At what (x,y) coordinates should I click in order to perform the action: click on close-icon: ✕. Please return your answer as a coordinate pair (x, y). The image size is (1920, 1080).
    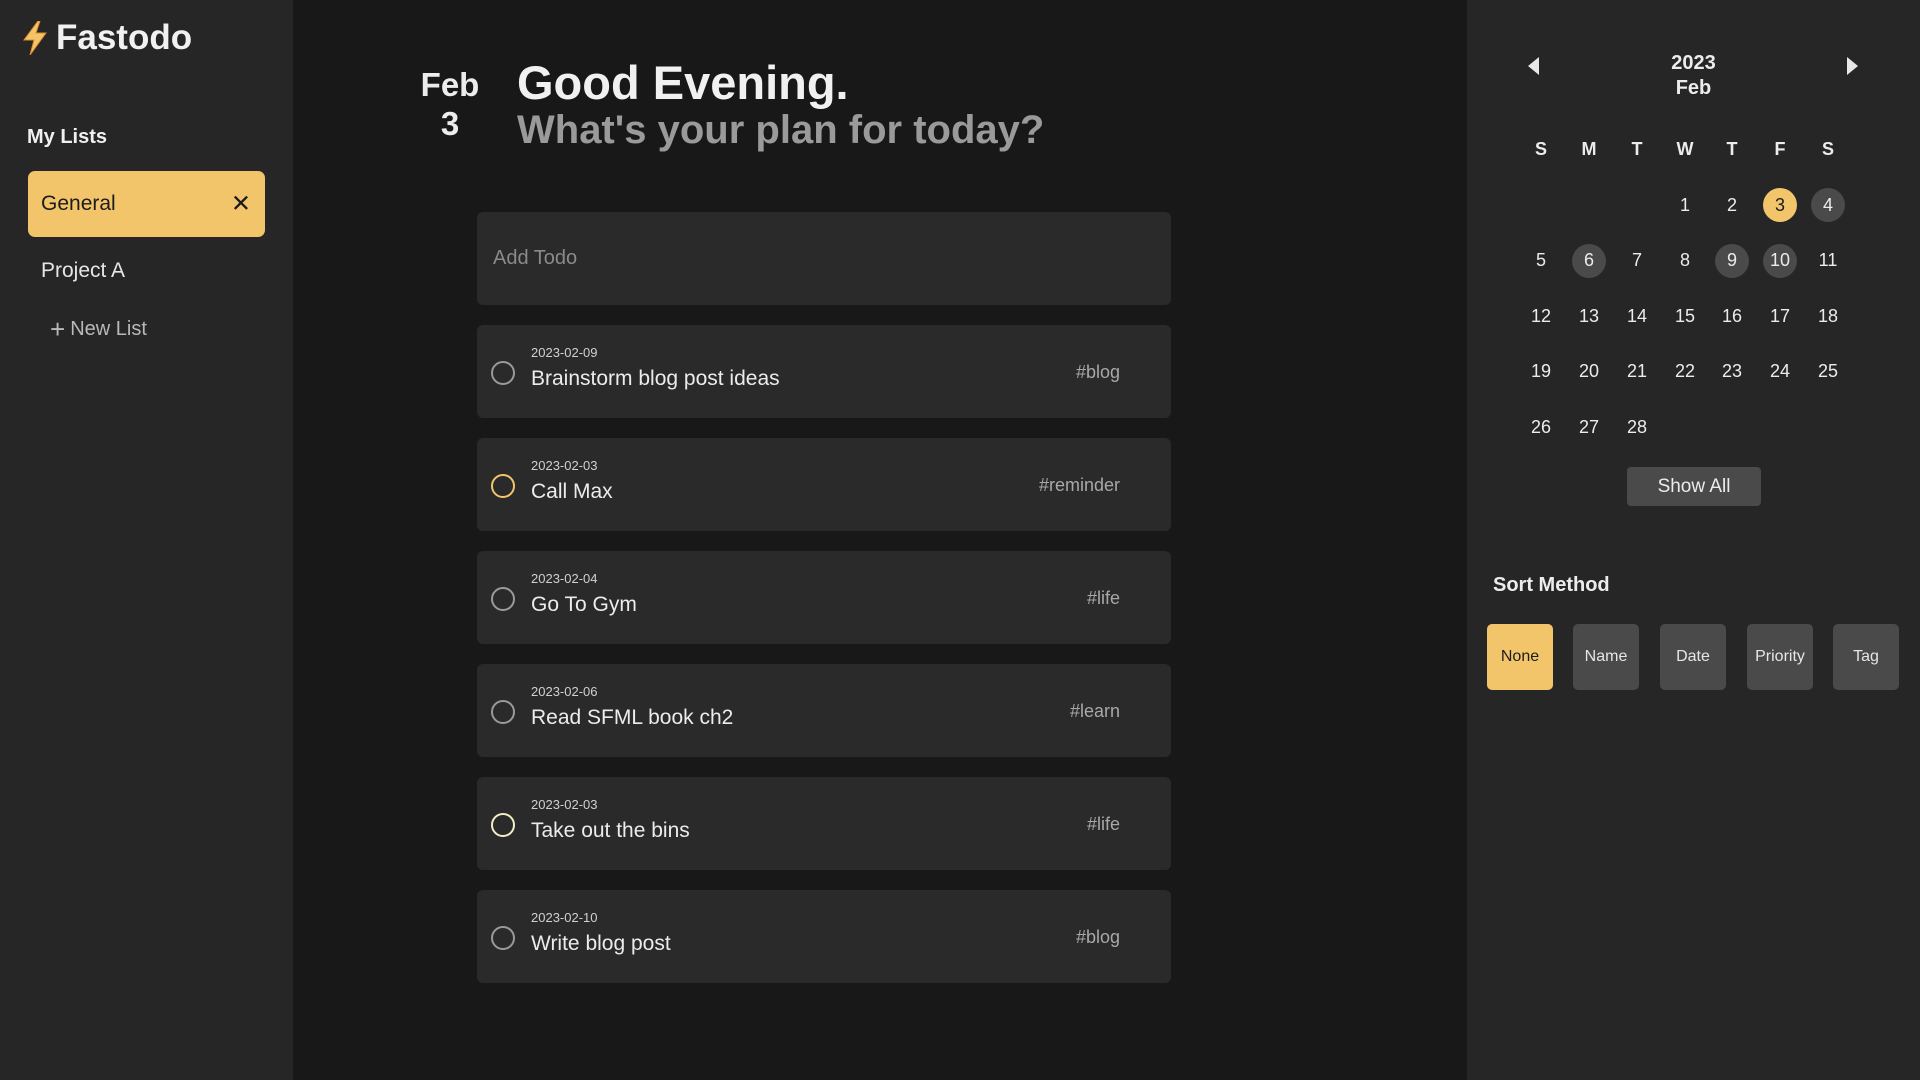
    Looking at the image, I should click on (241, 204).